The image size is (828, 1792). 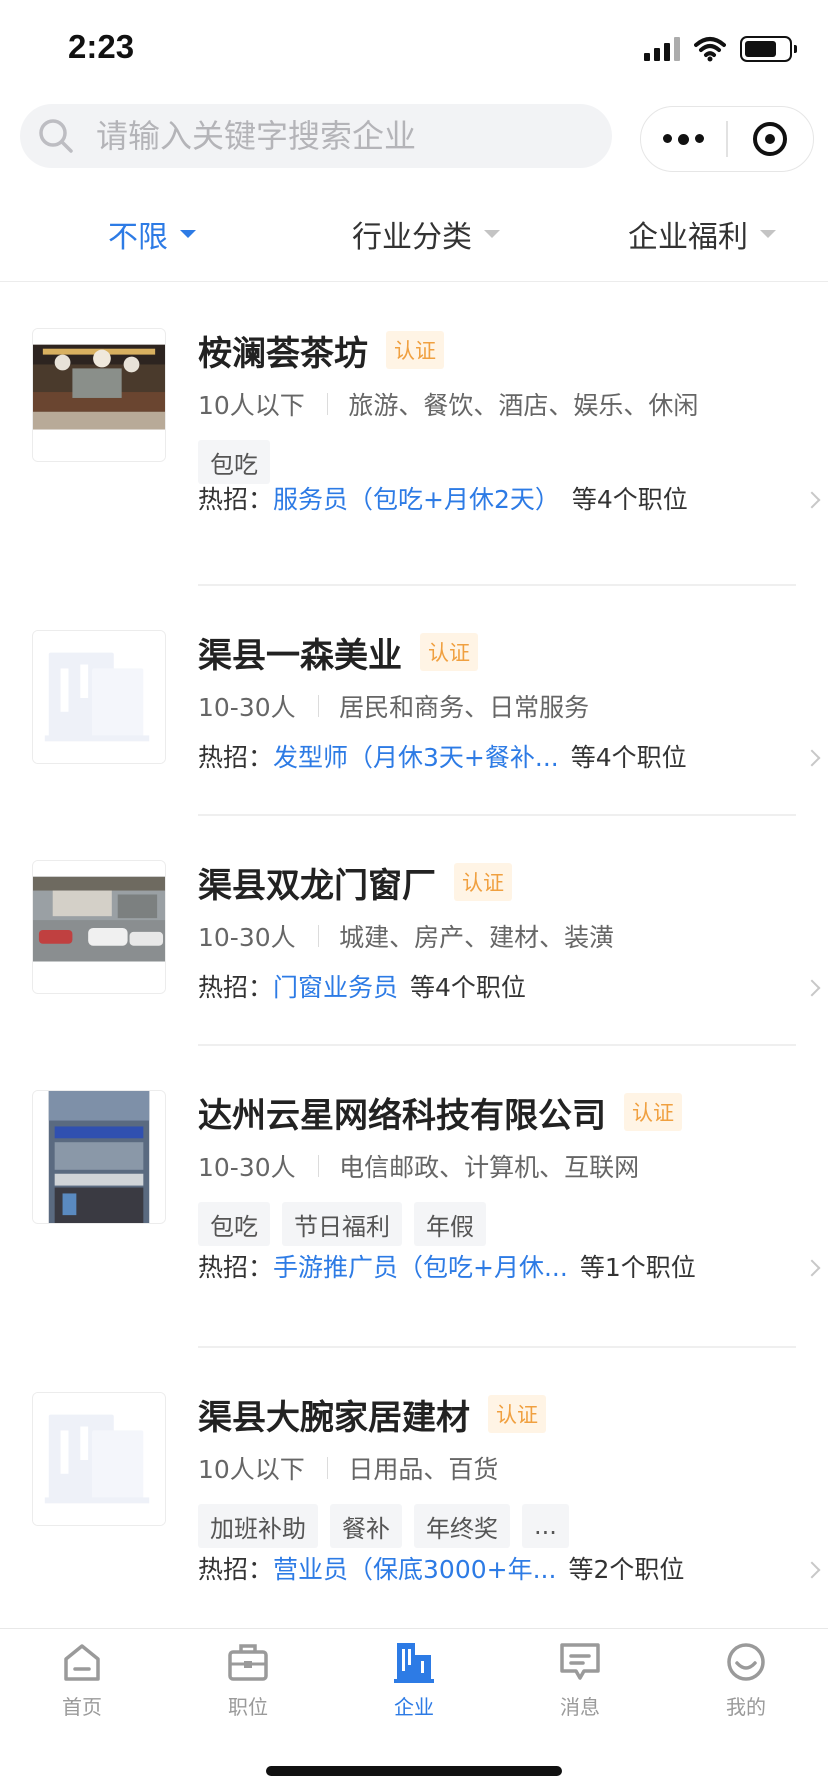 I want to click on placeholder-building-icon, so click(x=99, y=697).